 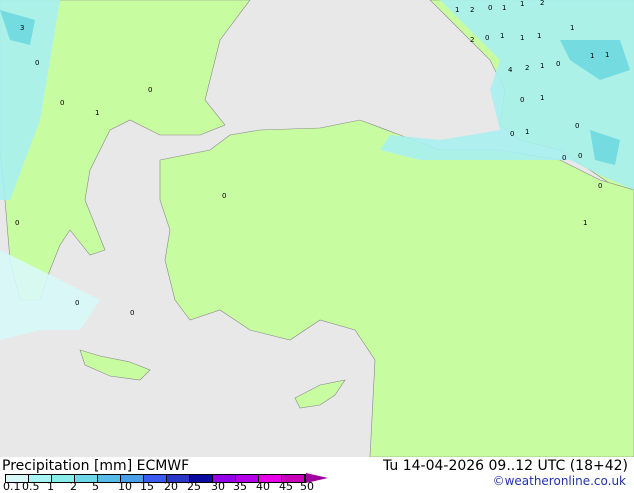 I want to click on legend-tick: 35, so click(x=240, y=486).